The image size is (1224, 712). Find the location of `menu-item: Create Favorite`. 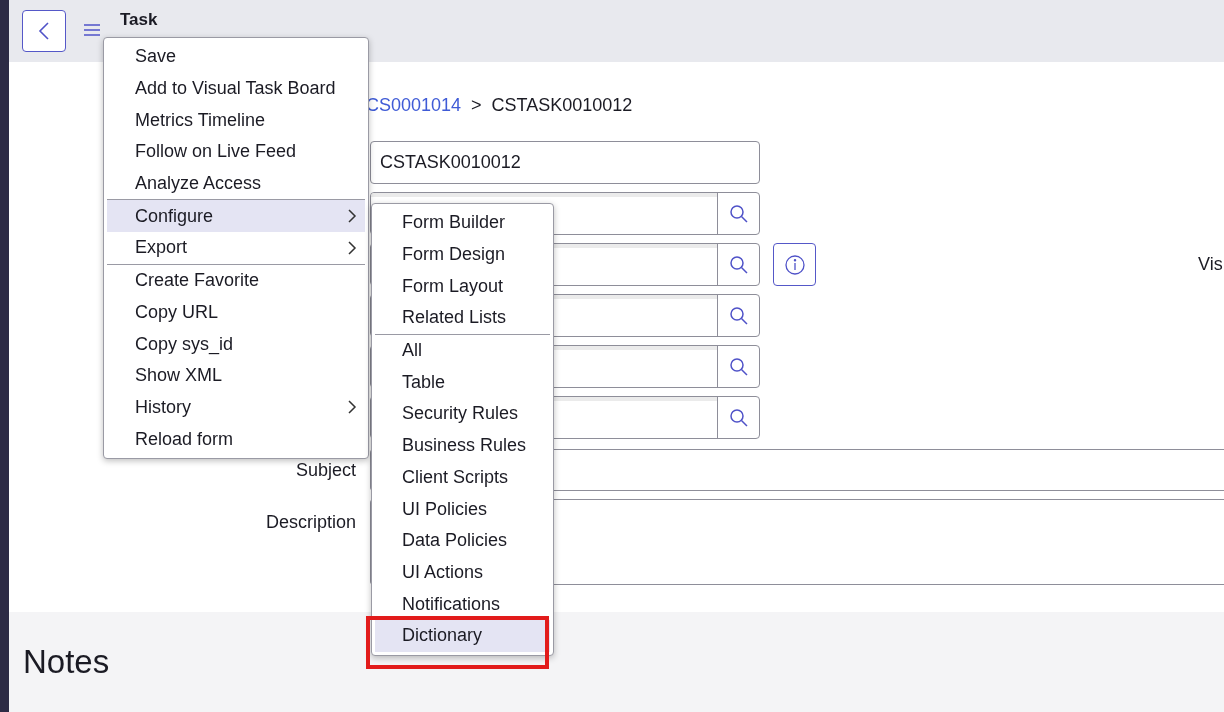

menu-item: Create Favorite is located at coordinates (236, 280).